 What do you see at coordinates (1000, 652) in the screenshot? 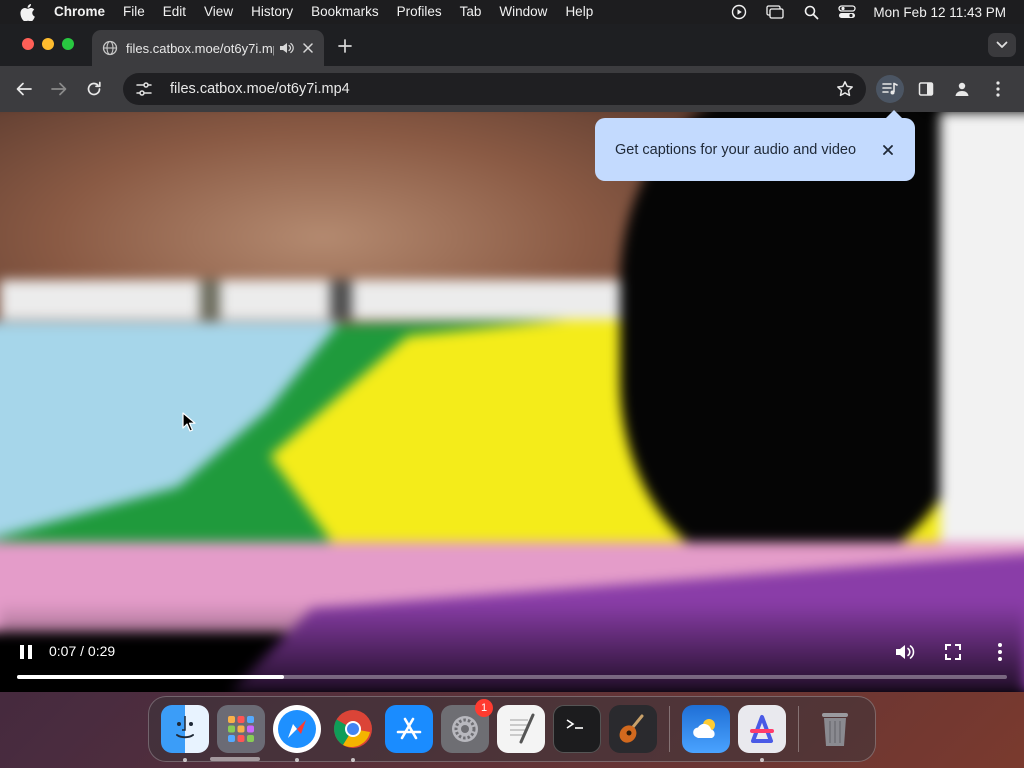
I see `video-more-options-icon` at bounding box center [1000, 652].